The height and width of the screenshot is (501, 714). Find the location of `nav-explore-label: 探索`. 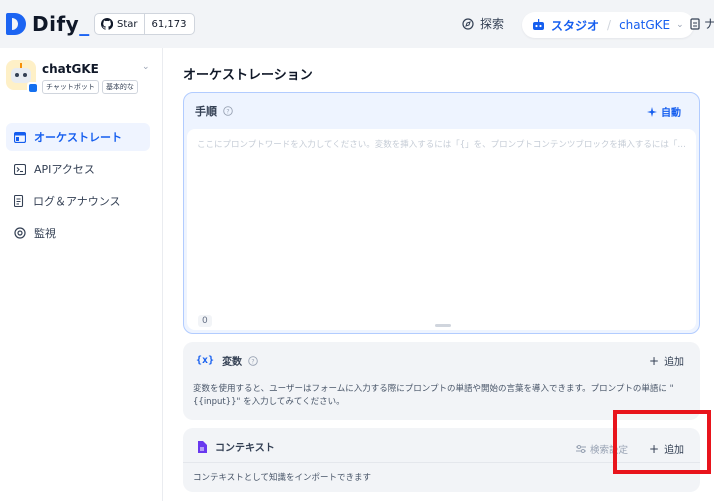

nav-explore-label: 探索 is located at coordinates (492, 24).